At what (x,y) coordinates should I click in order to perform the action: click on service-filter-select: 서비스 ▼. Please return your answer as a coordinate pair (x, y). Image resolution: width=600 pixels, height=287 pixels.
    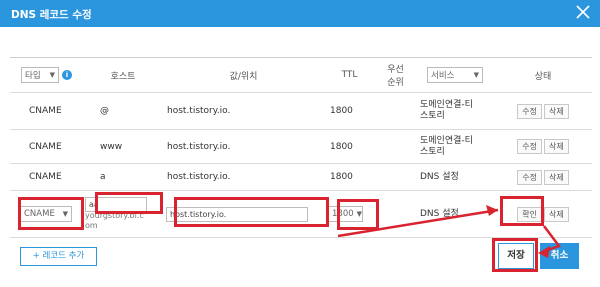
    Looking at the image, I should click on (455, 75).